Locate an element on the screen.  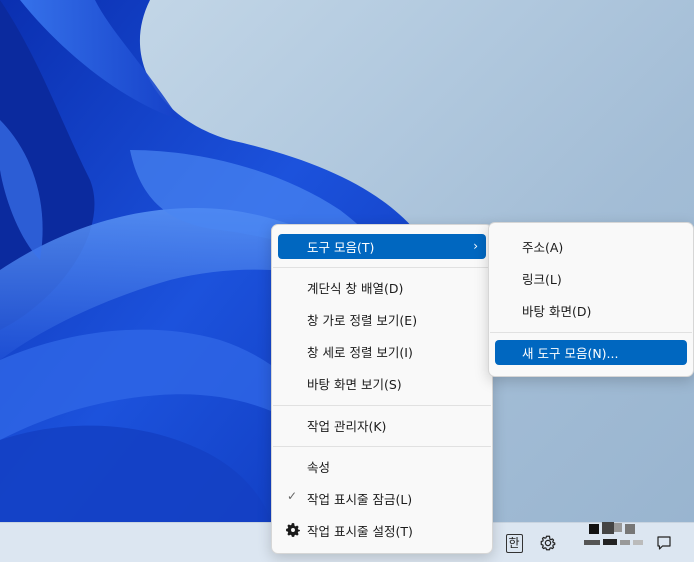
menu-item-lock-taskbar: ✓ 작업 표시줄 잠금(L) is located at coordinates (382, 498).